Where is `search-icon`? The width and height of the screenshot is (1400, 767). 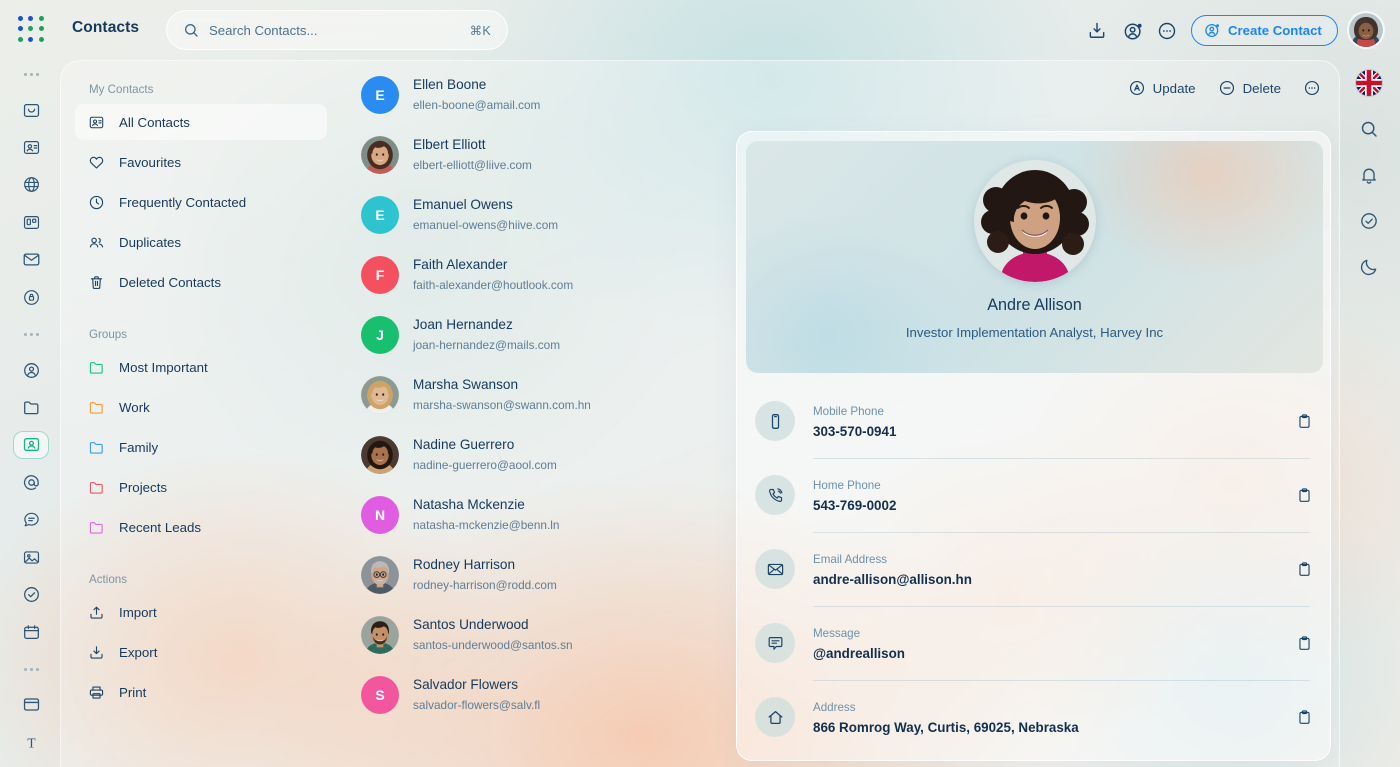
search-icon is located at coordinates (1369, 129).